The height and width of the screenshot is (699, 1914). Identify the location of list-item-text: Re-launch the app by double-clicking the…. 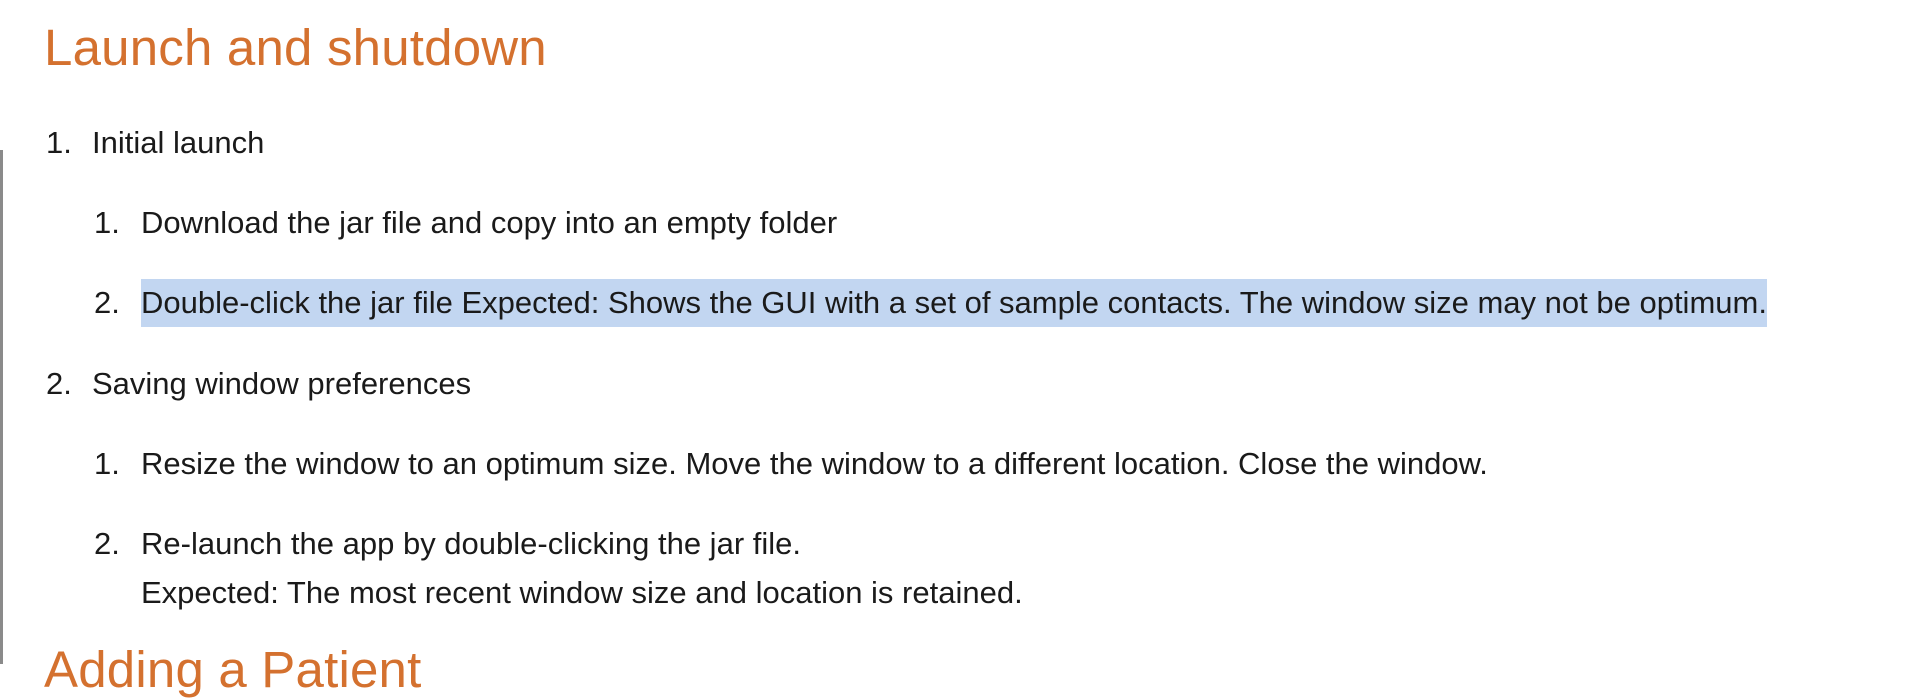
(471, 543).